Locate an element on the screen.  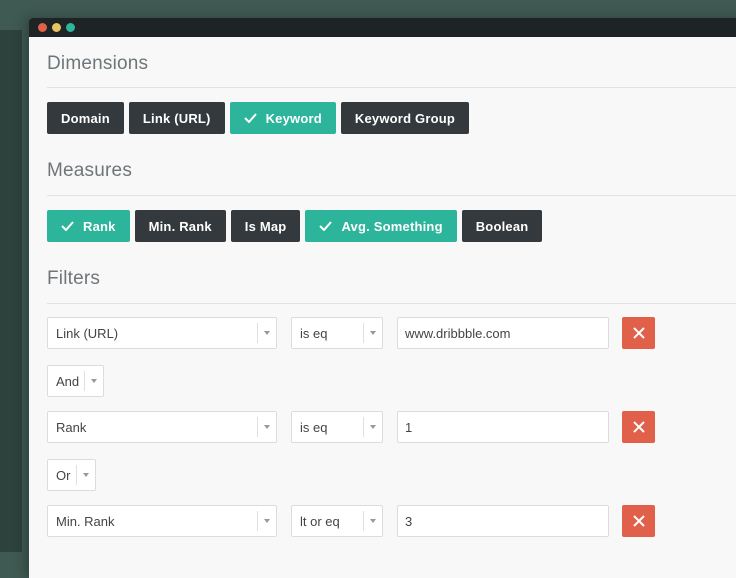
filter-field-select: Link (URL) is located at coordinates (162, 333).